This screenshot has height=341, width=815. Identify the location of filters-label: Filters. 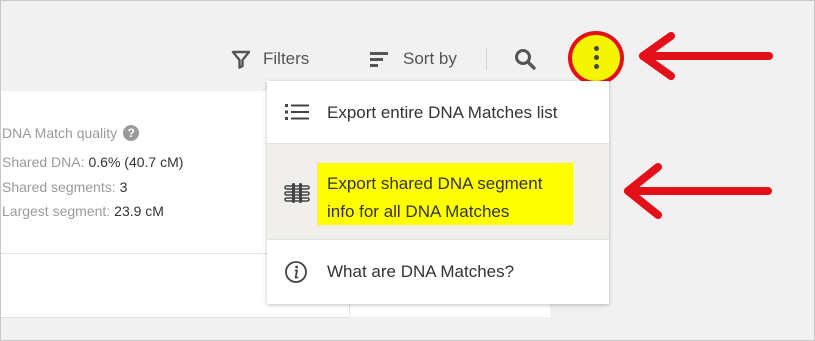
(286, 58).